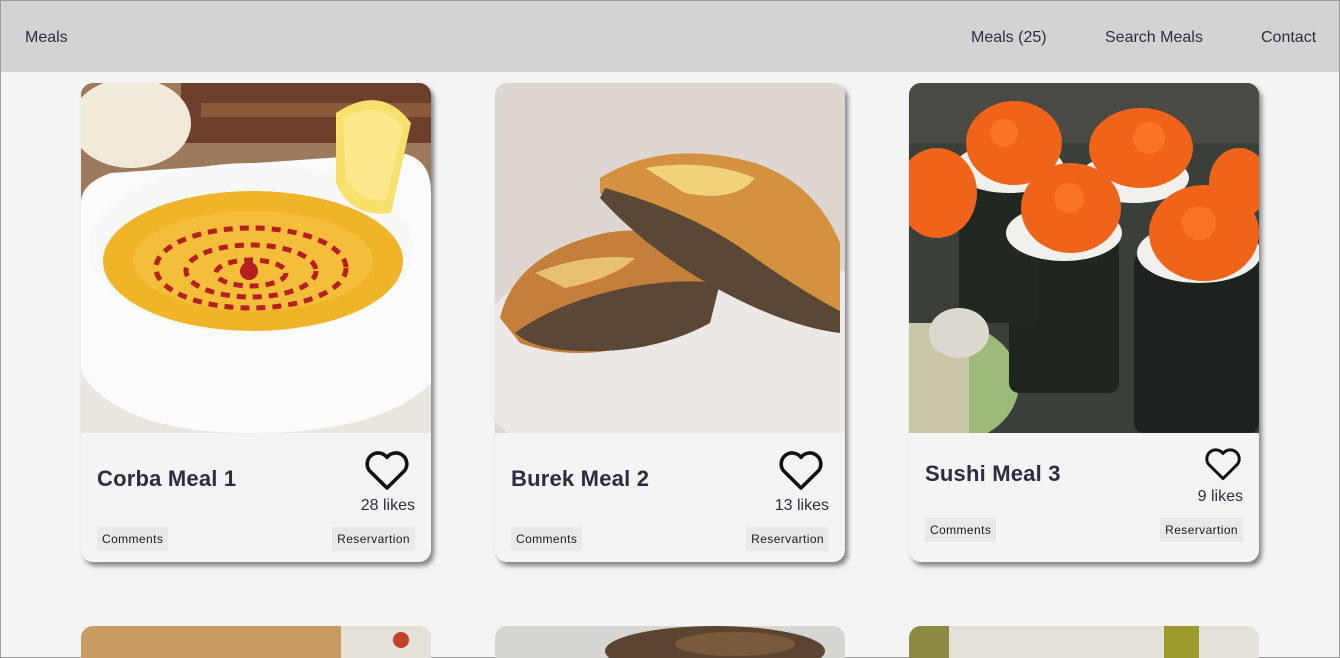 This screenshot has width=1340, height=658. I want to click on nav-link-search-meals: Search Meals, so click(1154, 38).